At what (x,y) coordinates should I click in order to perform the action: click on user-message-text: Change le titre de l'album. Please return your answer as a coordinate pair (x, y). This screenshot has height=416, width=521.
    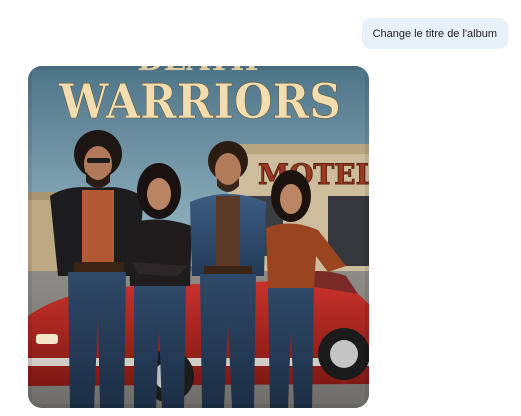
    Looking at the image, I should click on (434, 33).